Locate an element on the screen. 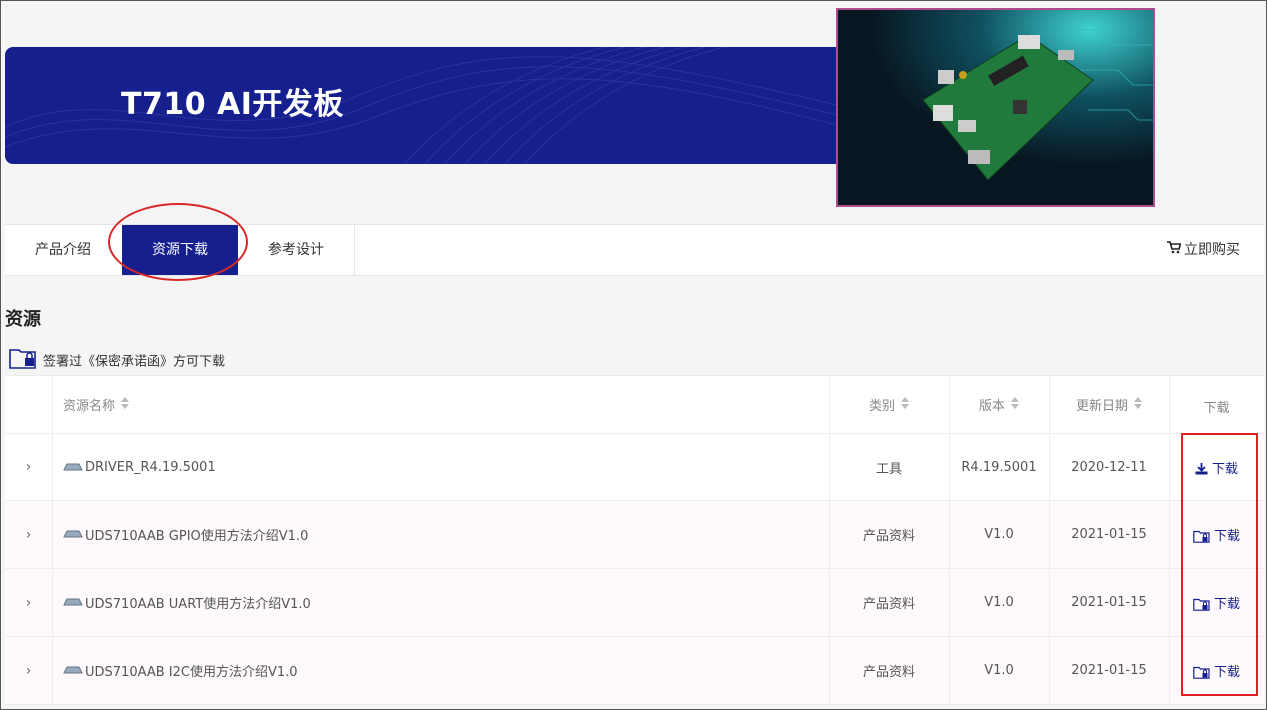 The height and width of the screenshot is (710, 1267). download-button: 下载 is located at coordinates (1216, 467).